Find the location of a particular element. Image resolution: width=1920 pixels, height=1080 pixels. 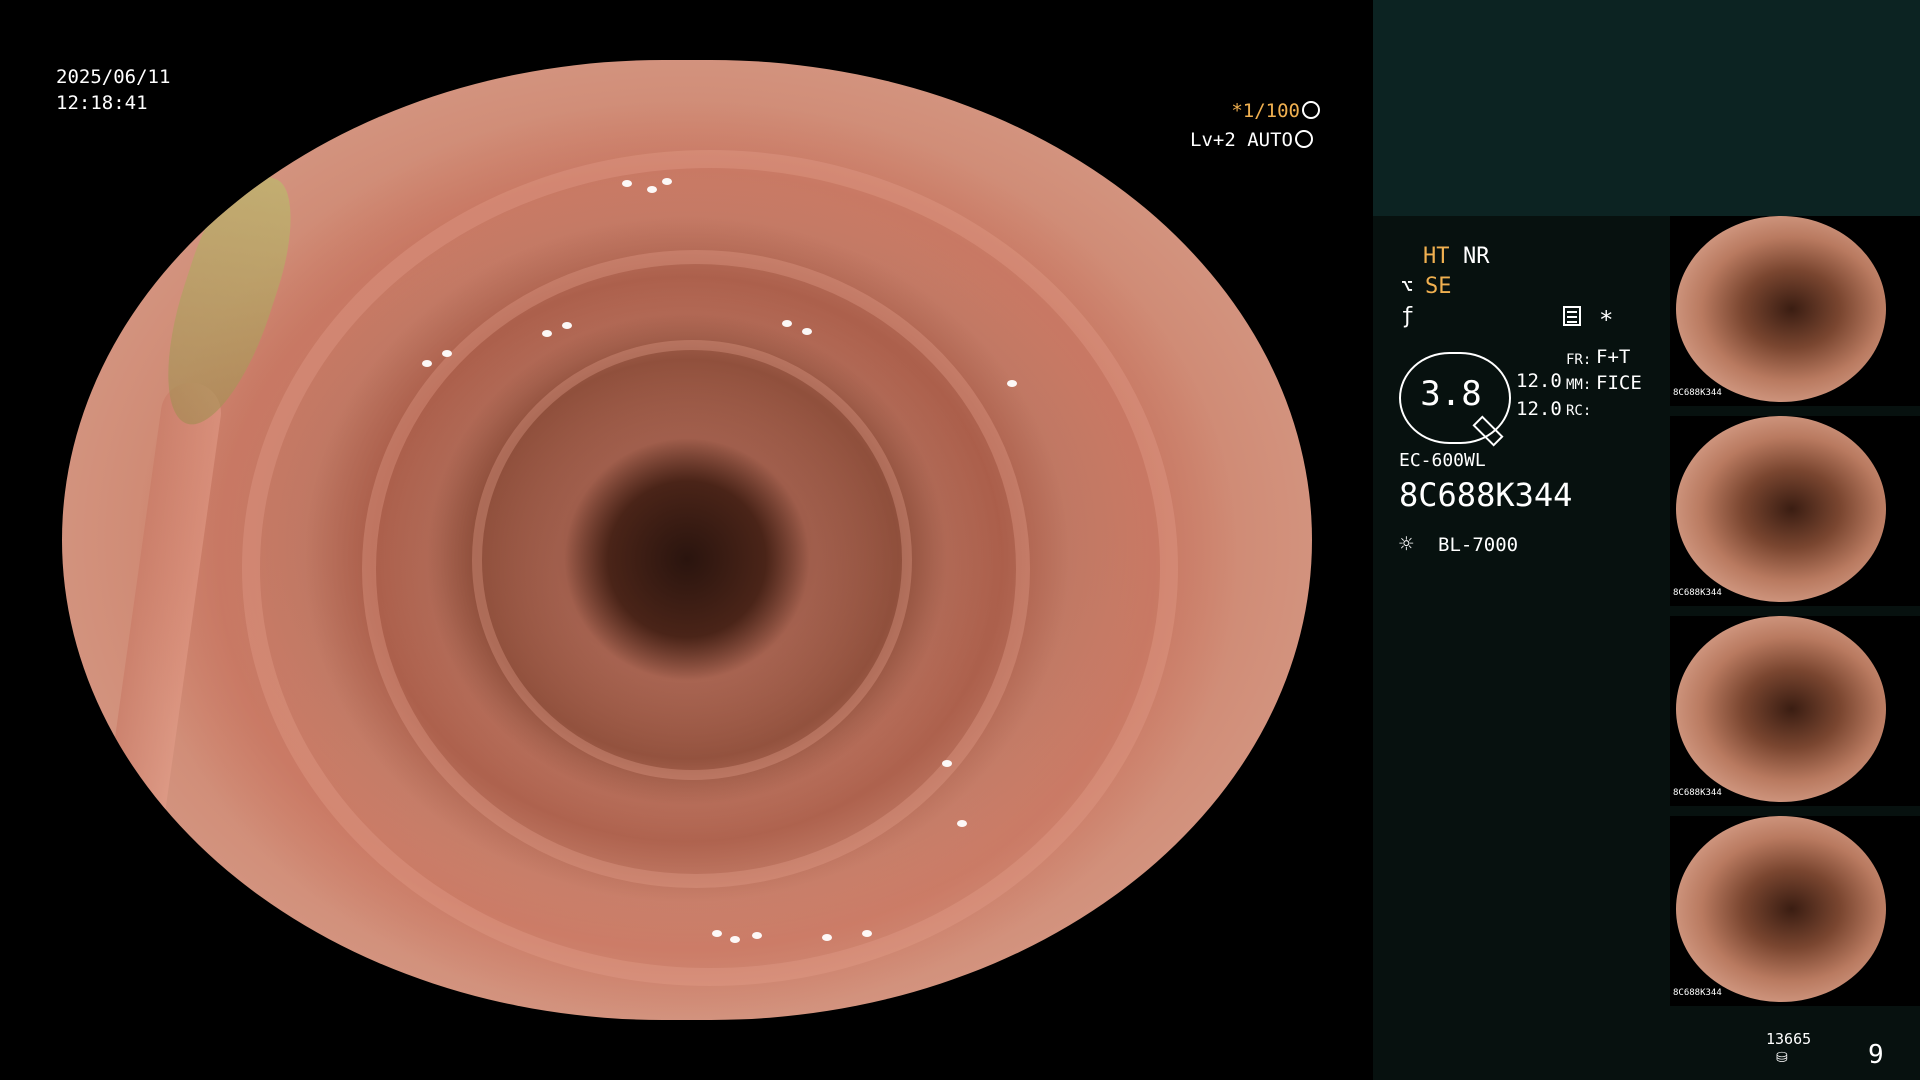

light-source: BL-7000 is located at coordinates (1478, 545).